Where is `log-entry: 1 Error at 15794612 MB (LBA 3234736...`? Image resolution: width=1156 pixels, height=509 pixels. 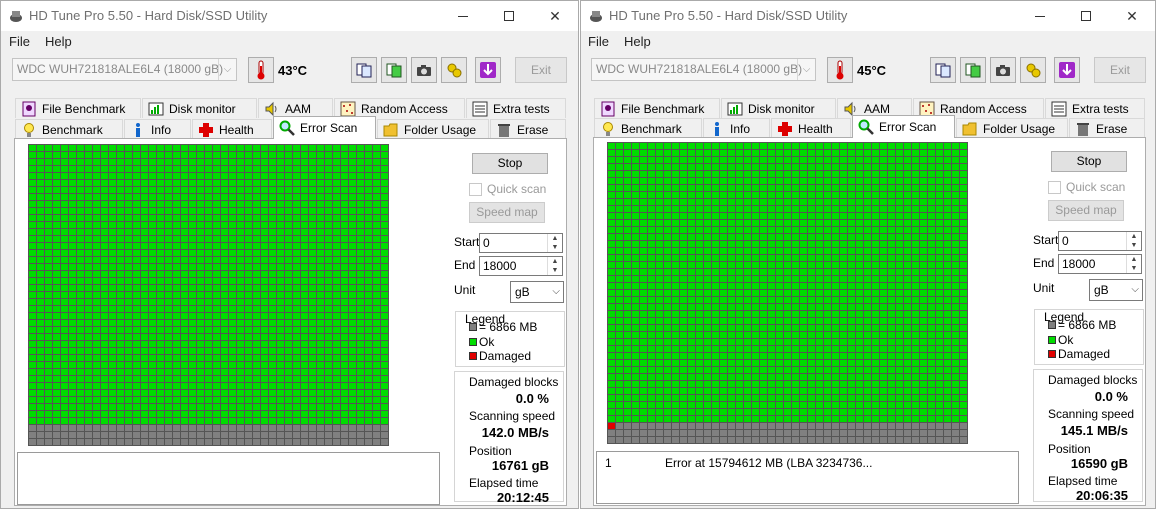 log-entry: 1 Error at 15794612 MB (LBA 3234736... is located at coordinates (738, 463).